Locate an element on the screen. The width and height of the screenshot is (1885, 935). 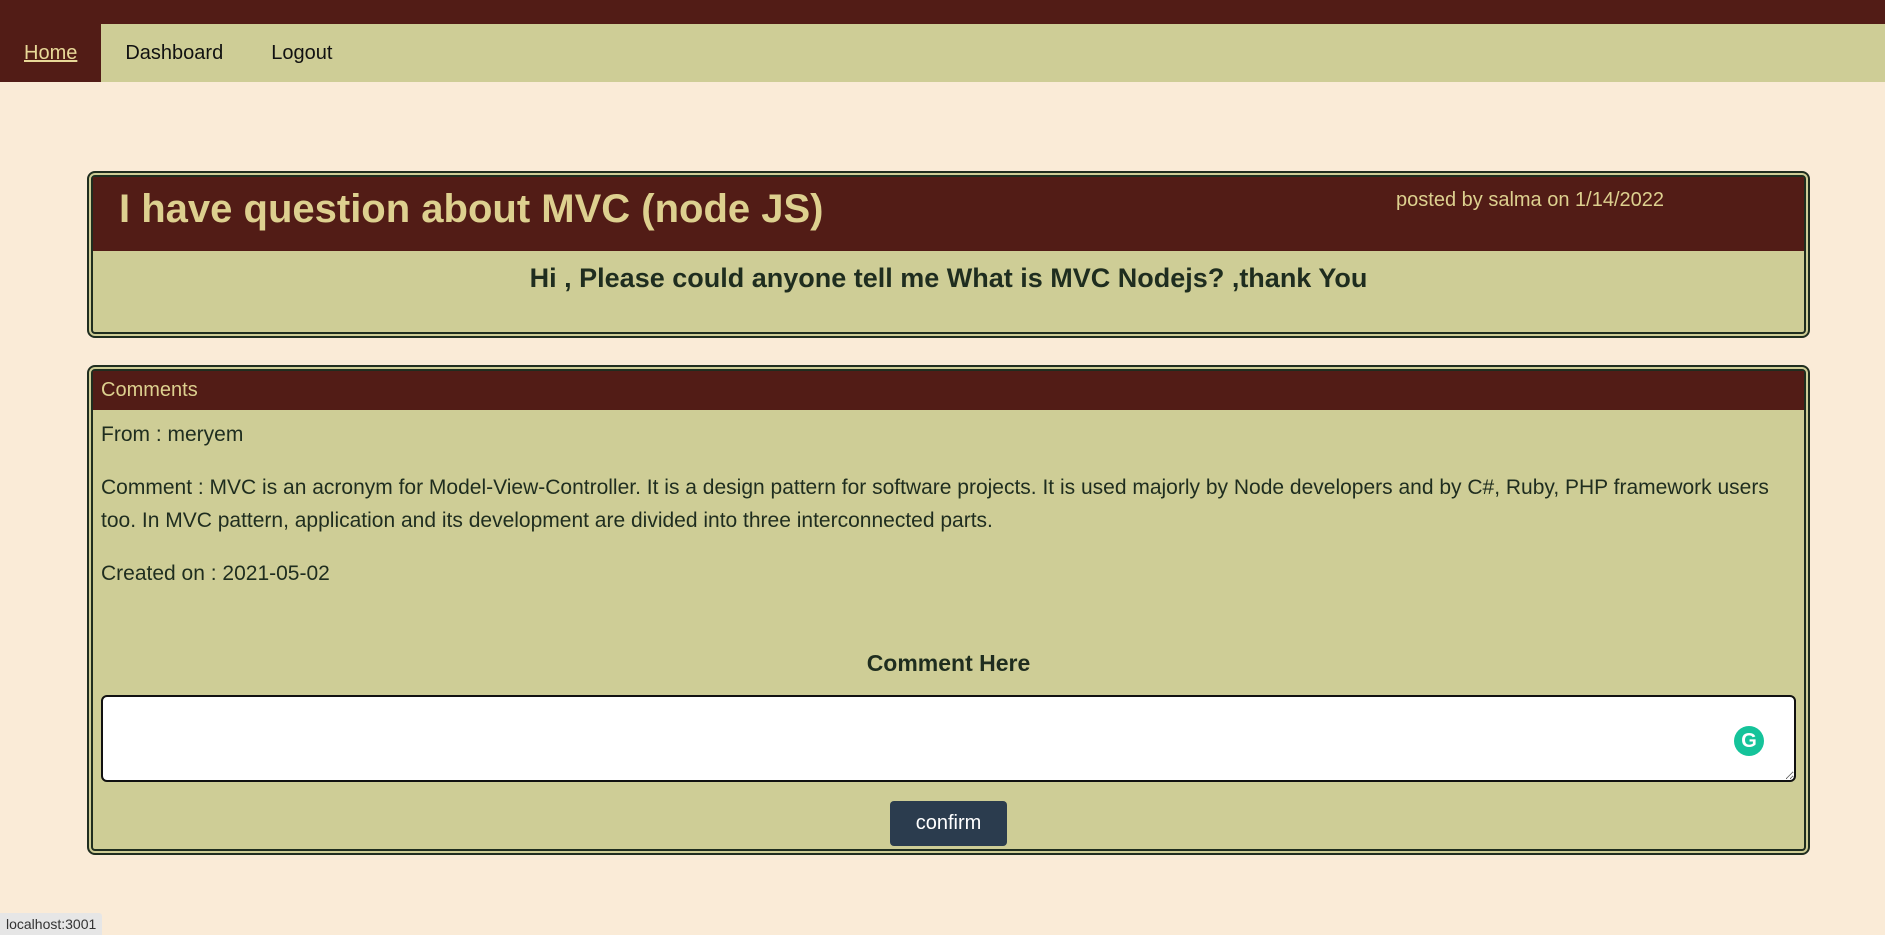
nav-home-link: Home is located at coordinates (51, 53).